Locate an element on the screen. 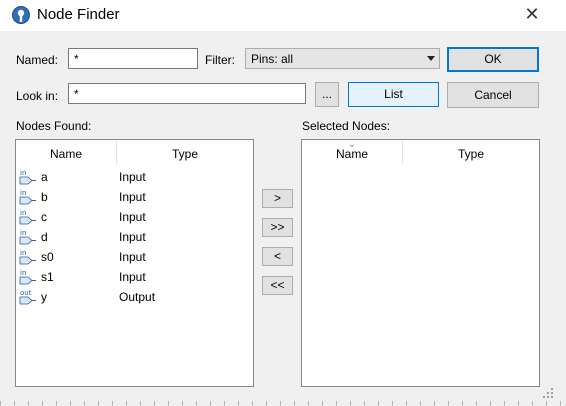 Image resolution: width=566 pixels, height=406 pixels. filter-select: Pins: all is located at coordinates (342, 58).